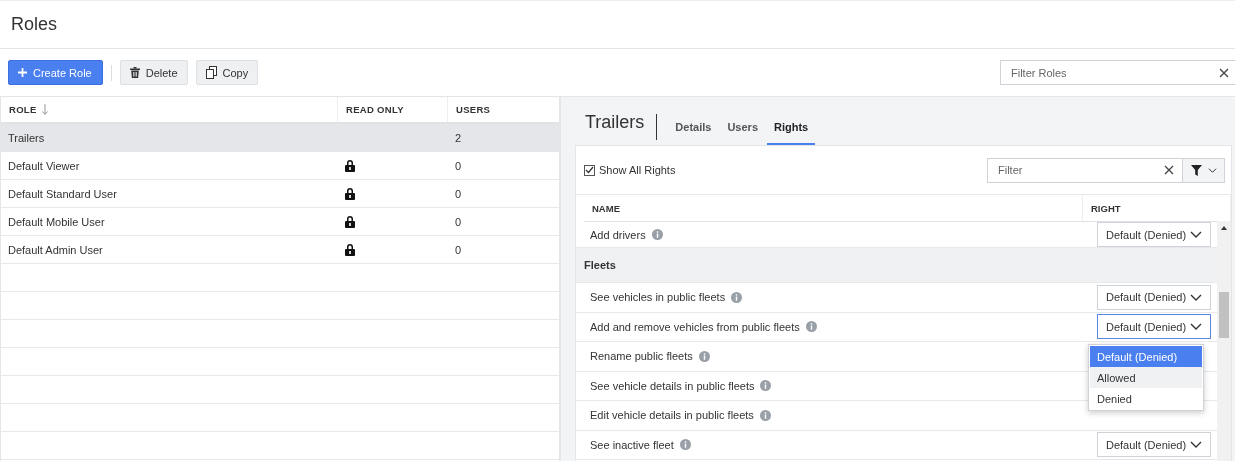 The image size is (1235, 461). What do you see at coordinates (153, 72) in the screenshot?
I see `delete-button: Delete` at bounding box center [153, 72].